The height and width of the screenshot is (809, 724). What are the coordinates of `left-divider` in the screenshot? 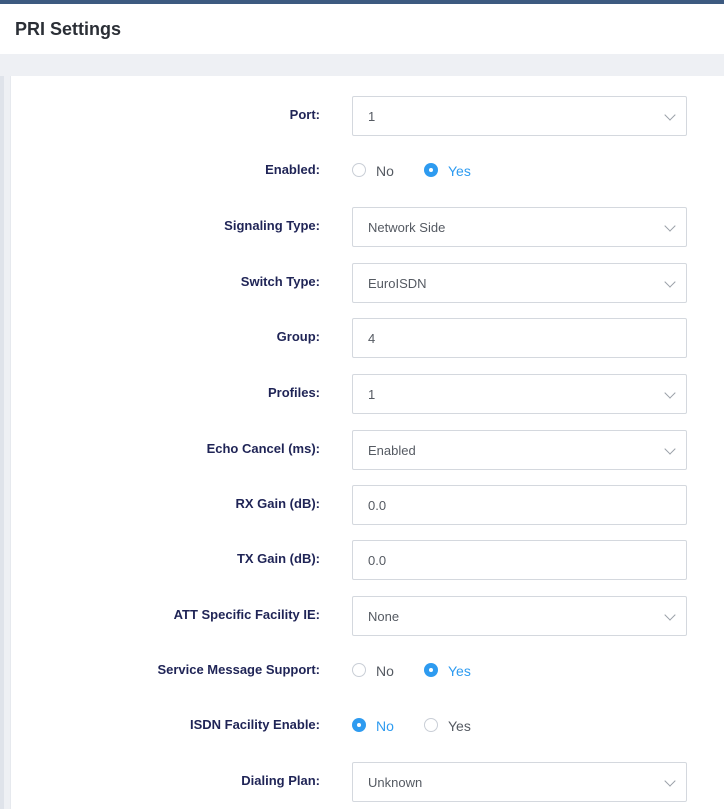 It's located at (2, 442).